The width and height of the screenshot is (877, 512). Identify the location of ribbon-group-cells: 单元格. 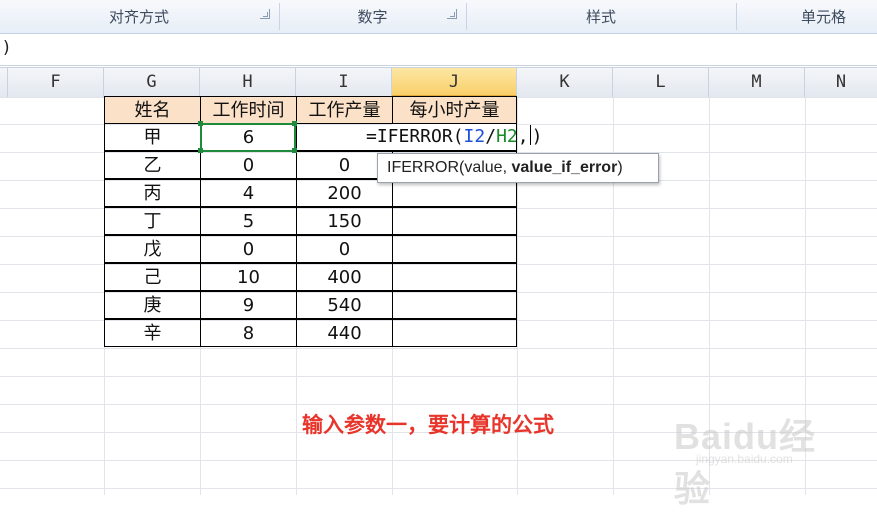
(807, 16).